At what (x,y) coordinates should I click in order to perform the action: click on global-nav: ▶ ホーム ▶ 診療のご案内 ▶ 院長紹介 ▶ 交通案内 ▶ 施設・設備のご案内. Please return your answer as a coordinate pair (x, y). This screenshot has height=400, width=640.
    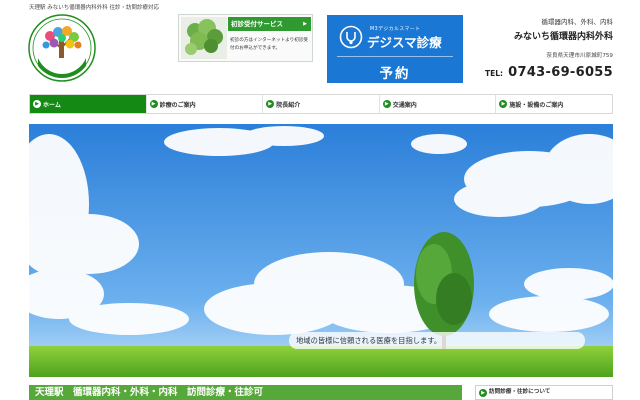
    Looking at the image, I should click on (321, 104).